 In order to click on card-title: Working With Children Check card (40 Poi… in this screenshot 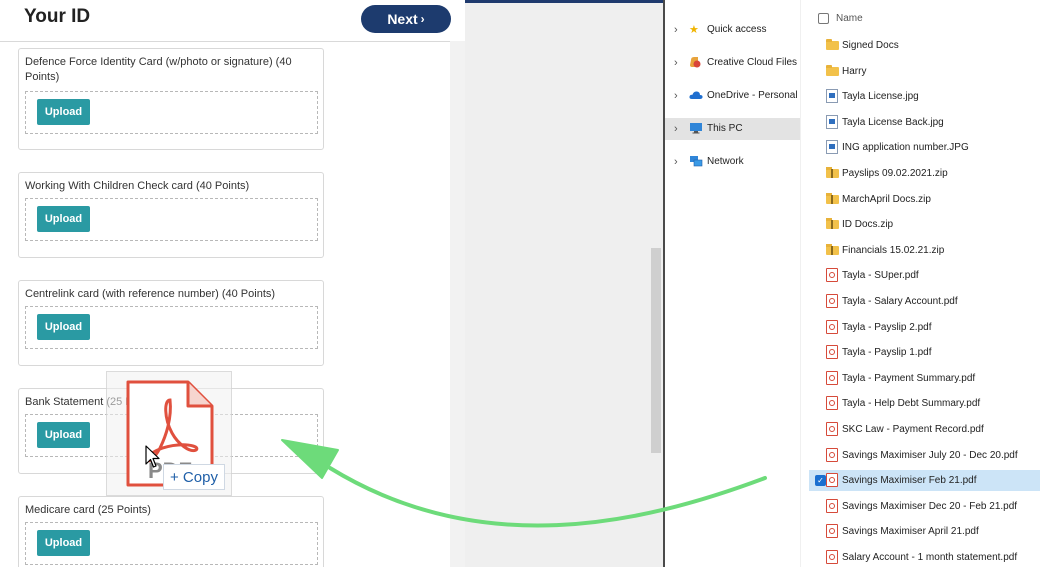, I will do `click(137, 186)`.